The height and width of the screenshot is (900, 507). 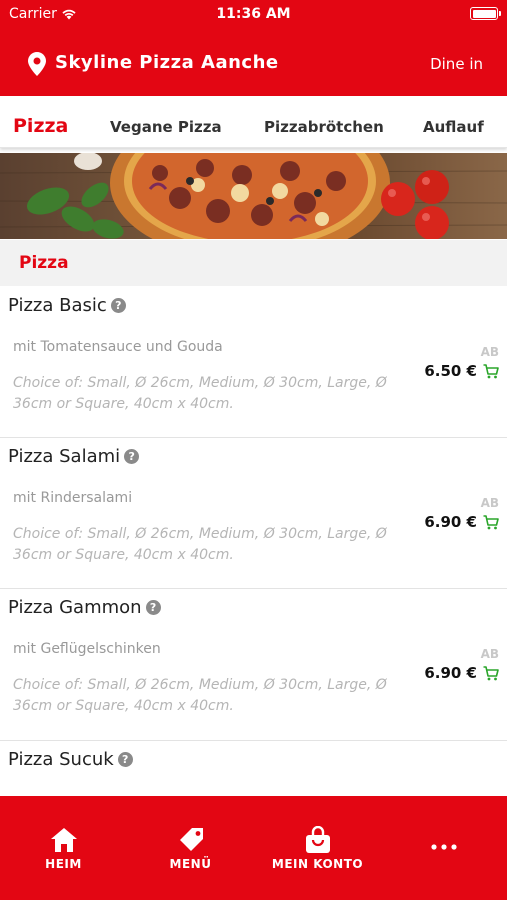 What do you see at coordinates (190, 864) in the screenshot?
I see `nav-menu-label: MENÜ` at bounding box center [190, 864].